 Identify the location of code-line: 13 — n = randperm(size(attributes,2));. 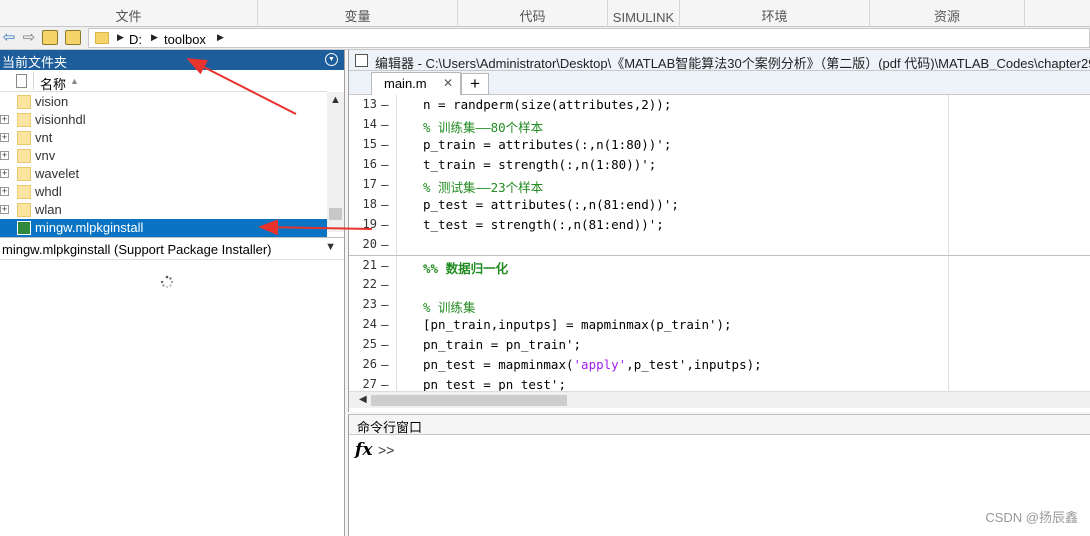
(719, 105).